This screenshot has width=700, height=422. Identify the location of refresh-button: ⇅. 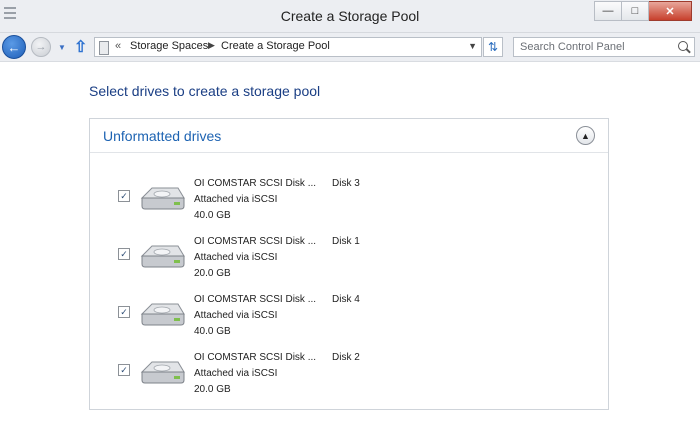
(493, 47).